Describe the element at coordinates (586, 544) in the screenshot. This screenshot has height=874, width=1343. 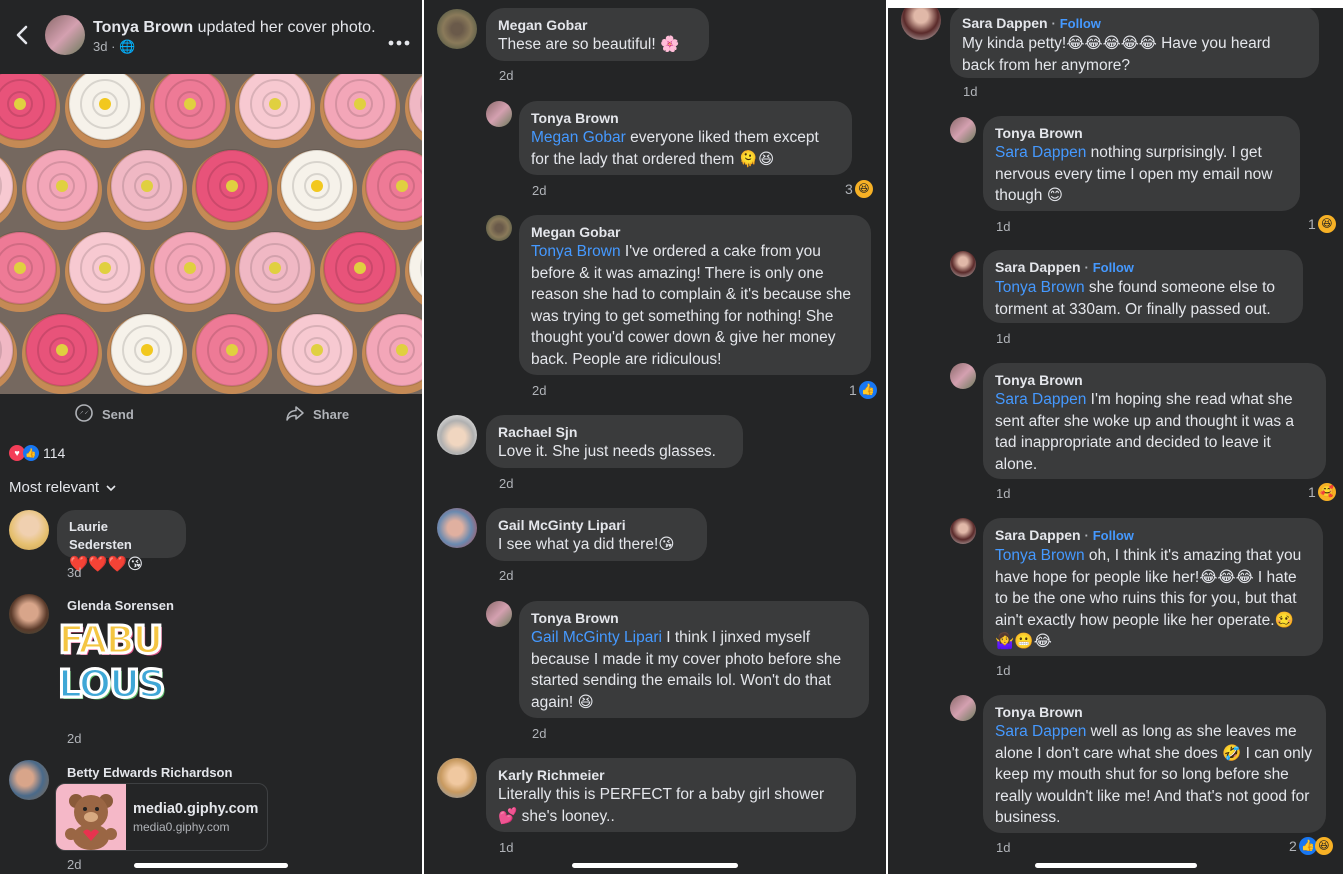
I see `comment-text: I see what ya did there!😘` at that location.